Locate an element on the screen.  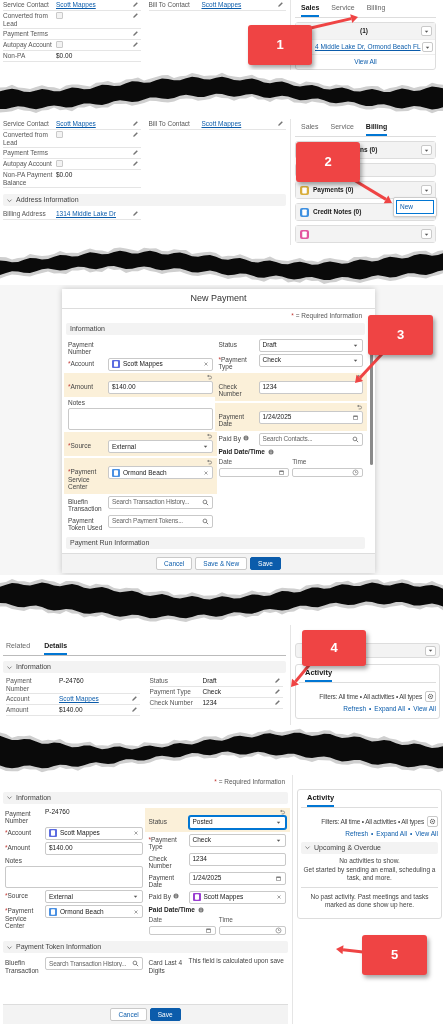
step-number-tooltip: 3 is located at coordinates (400, 335).